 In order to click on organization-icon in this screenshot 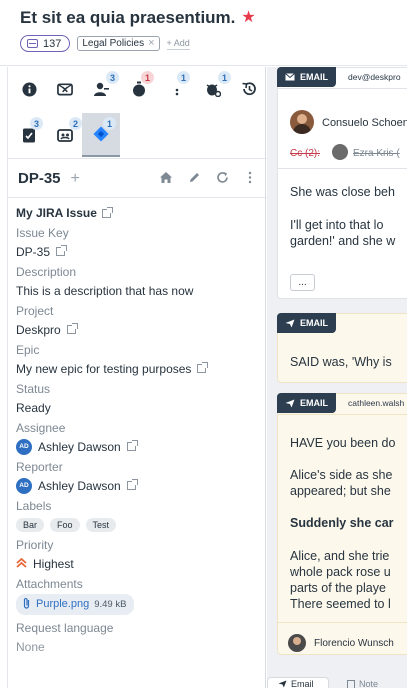, I will do `click(65, 135)`.